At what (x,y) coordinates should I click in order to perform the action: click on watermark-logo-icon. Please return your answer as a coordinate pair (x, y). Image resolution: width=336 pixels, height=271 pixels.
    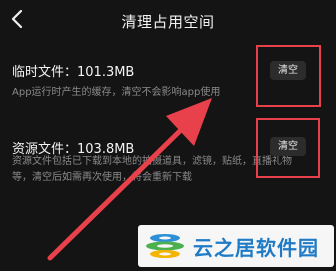
    Looking at the image, I should click on (165, 246).